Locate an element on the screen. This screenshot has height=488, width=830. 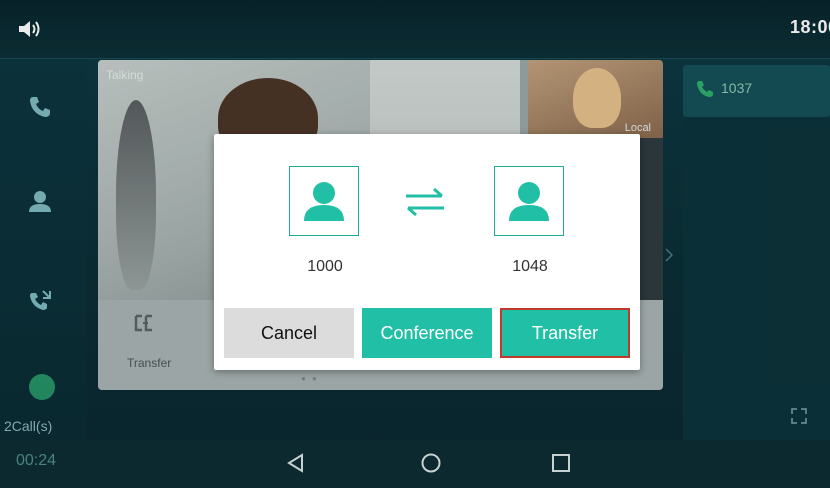
cancel-button: Cancel is located at coordinates (289, 333).